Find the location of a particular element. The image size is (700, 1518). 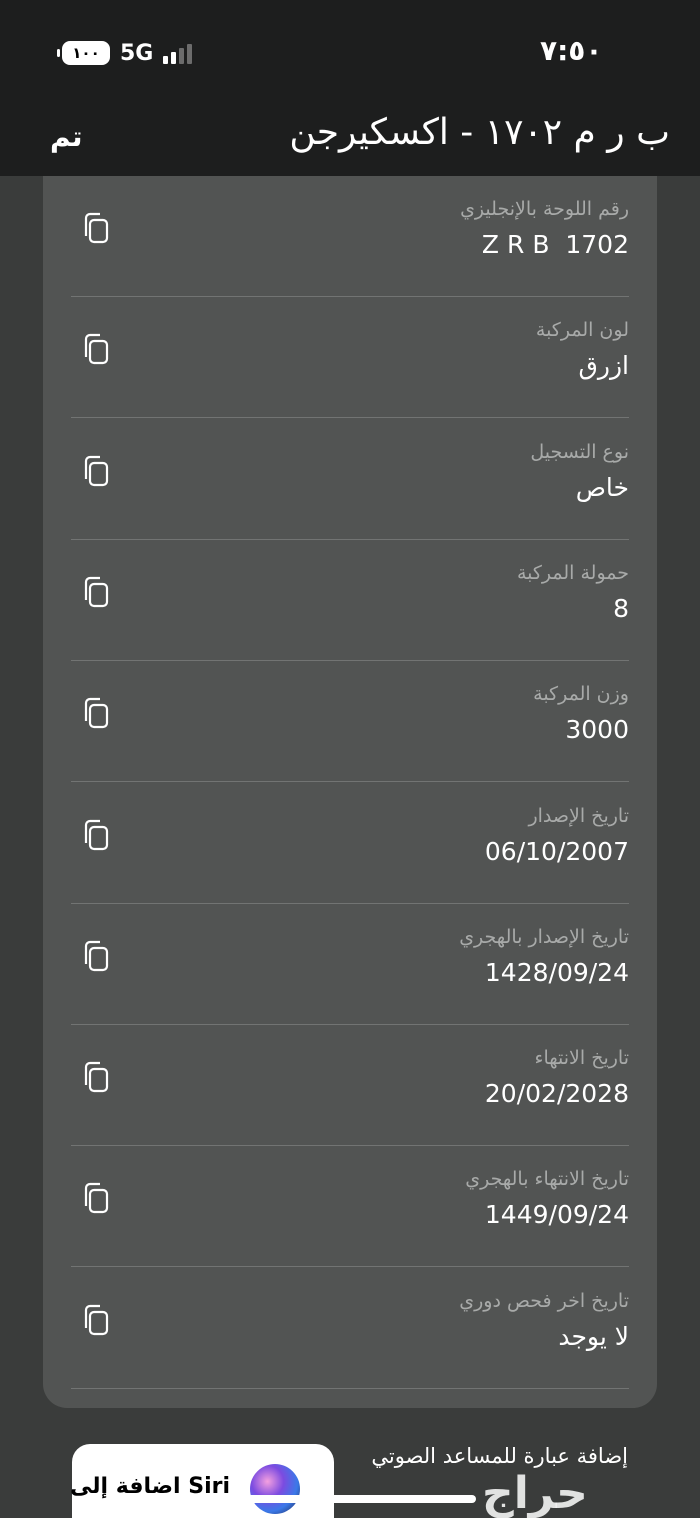

field-row: حمولة المركبة 8 is located at coordinates (350, 600).